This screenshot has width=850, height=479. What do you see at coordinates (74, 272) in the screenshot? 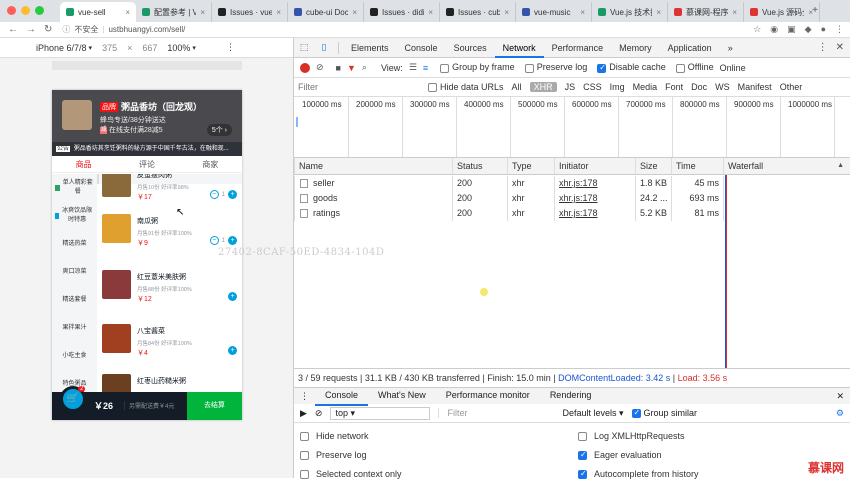
I see `menu-item: 爽口凉菜` at bounding box center [74, 272].